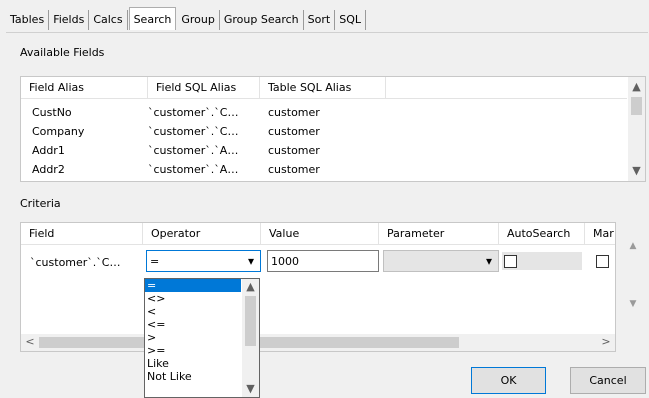  I want to click on parameter-select: ▾, so click(441, 261).